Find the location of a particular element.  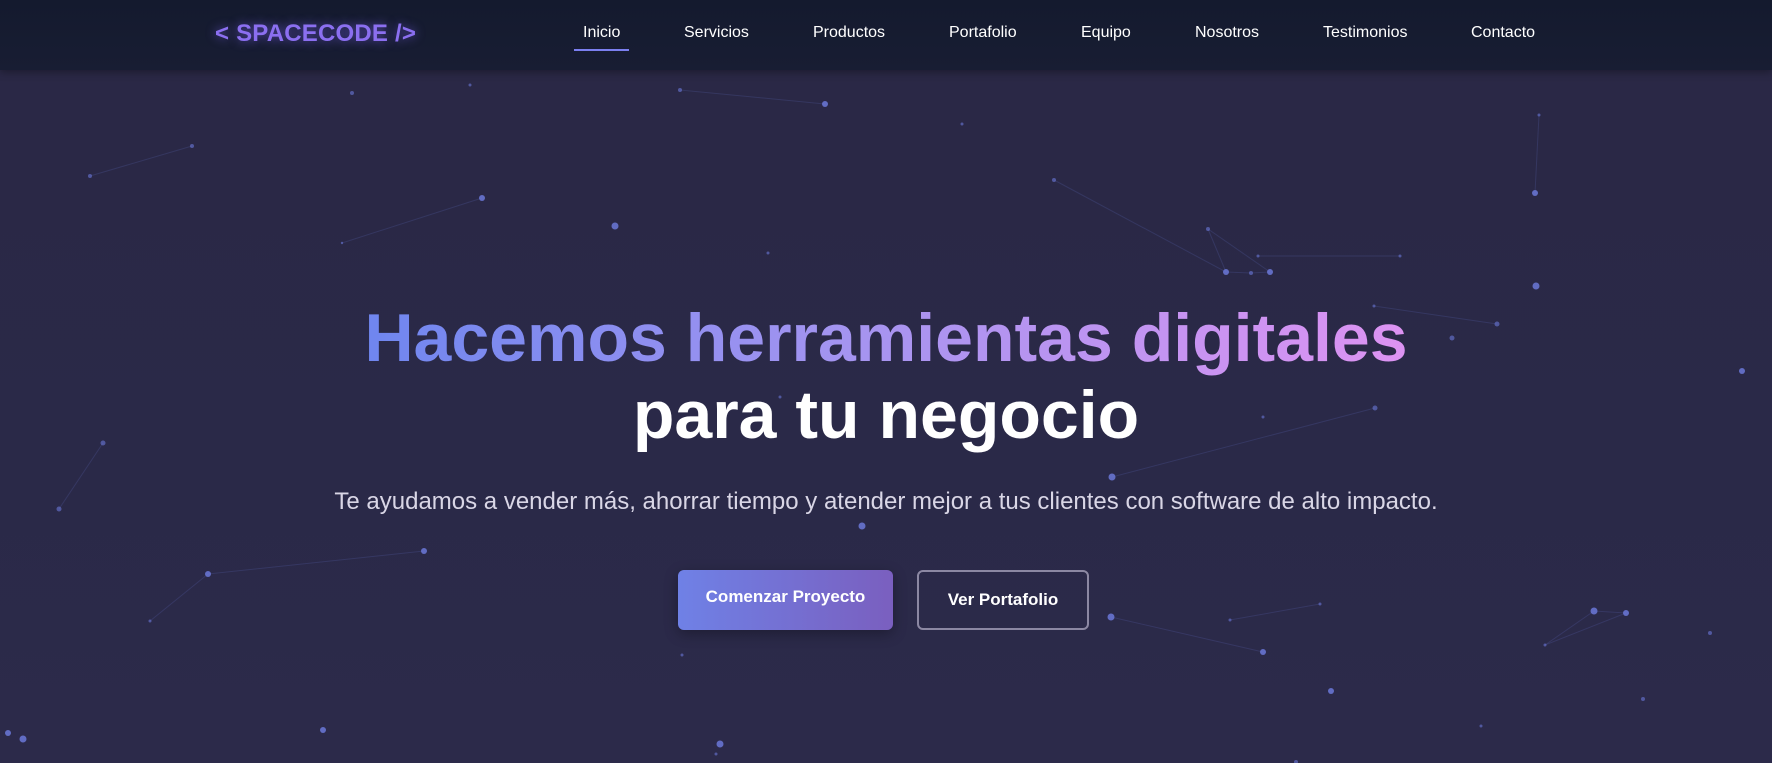

nav-link-servicios: Servicios is located at coordinates (716, 33).